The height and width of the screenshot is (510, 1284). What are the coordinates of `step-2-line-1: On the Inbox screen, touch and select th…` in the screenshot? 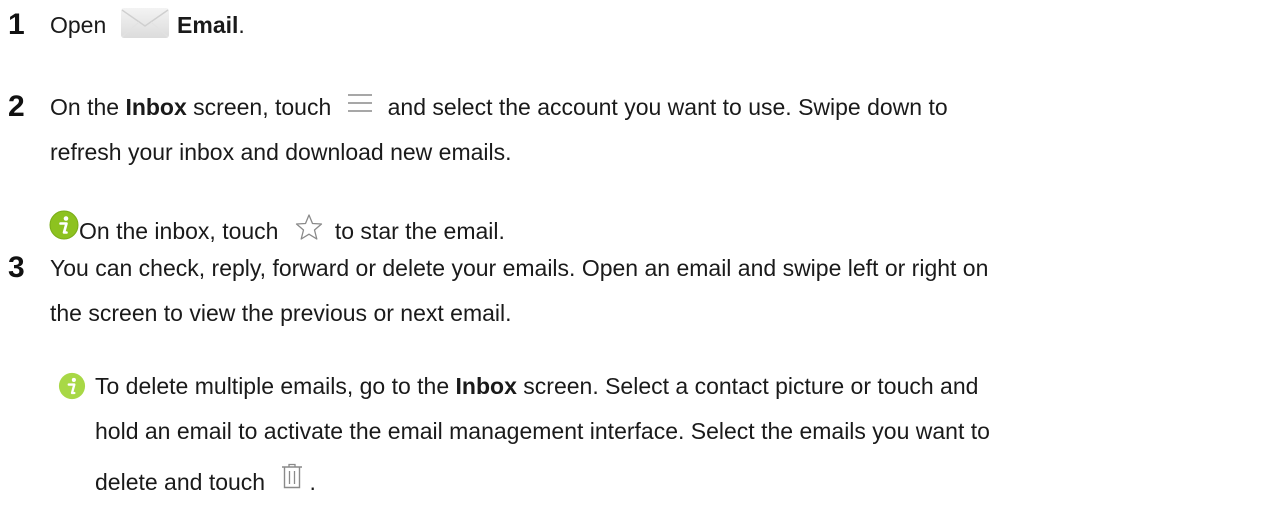 It's located at (499, 107).